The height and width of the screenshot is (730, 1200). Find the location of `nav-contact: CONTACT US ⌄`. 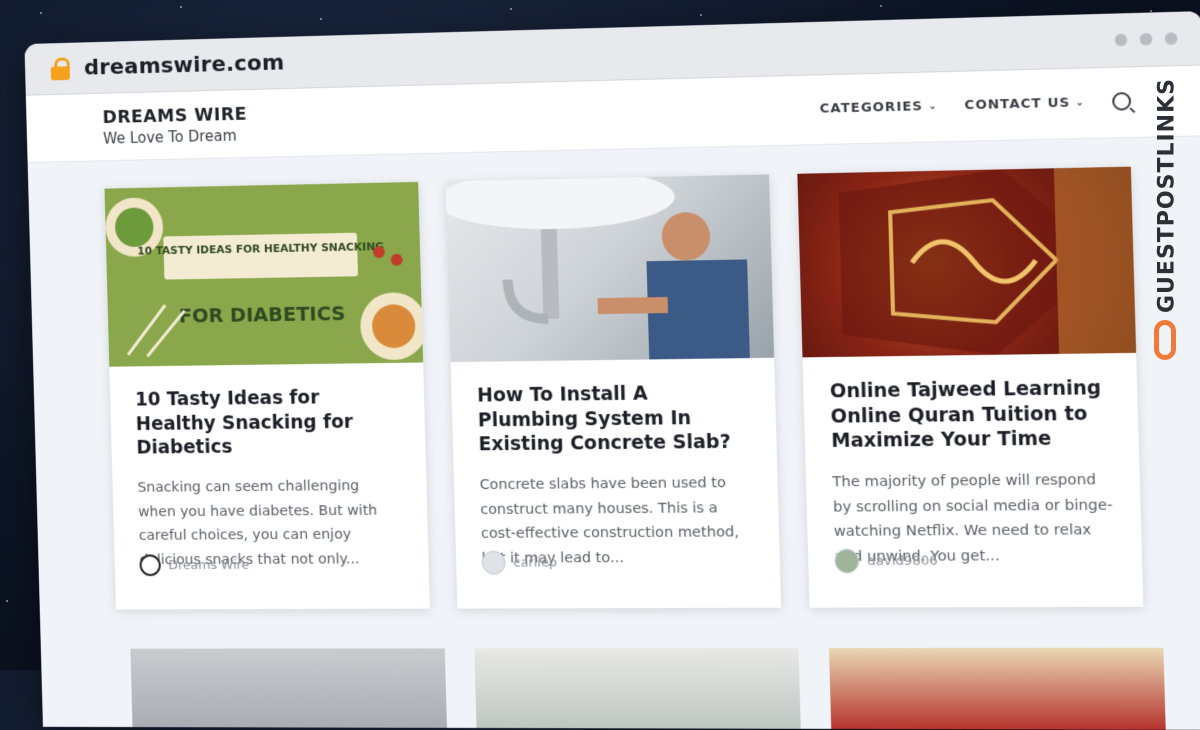

nav-contact: CONTACT US ⌄ is located at coordinates (1024, 104).